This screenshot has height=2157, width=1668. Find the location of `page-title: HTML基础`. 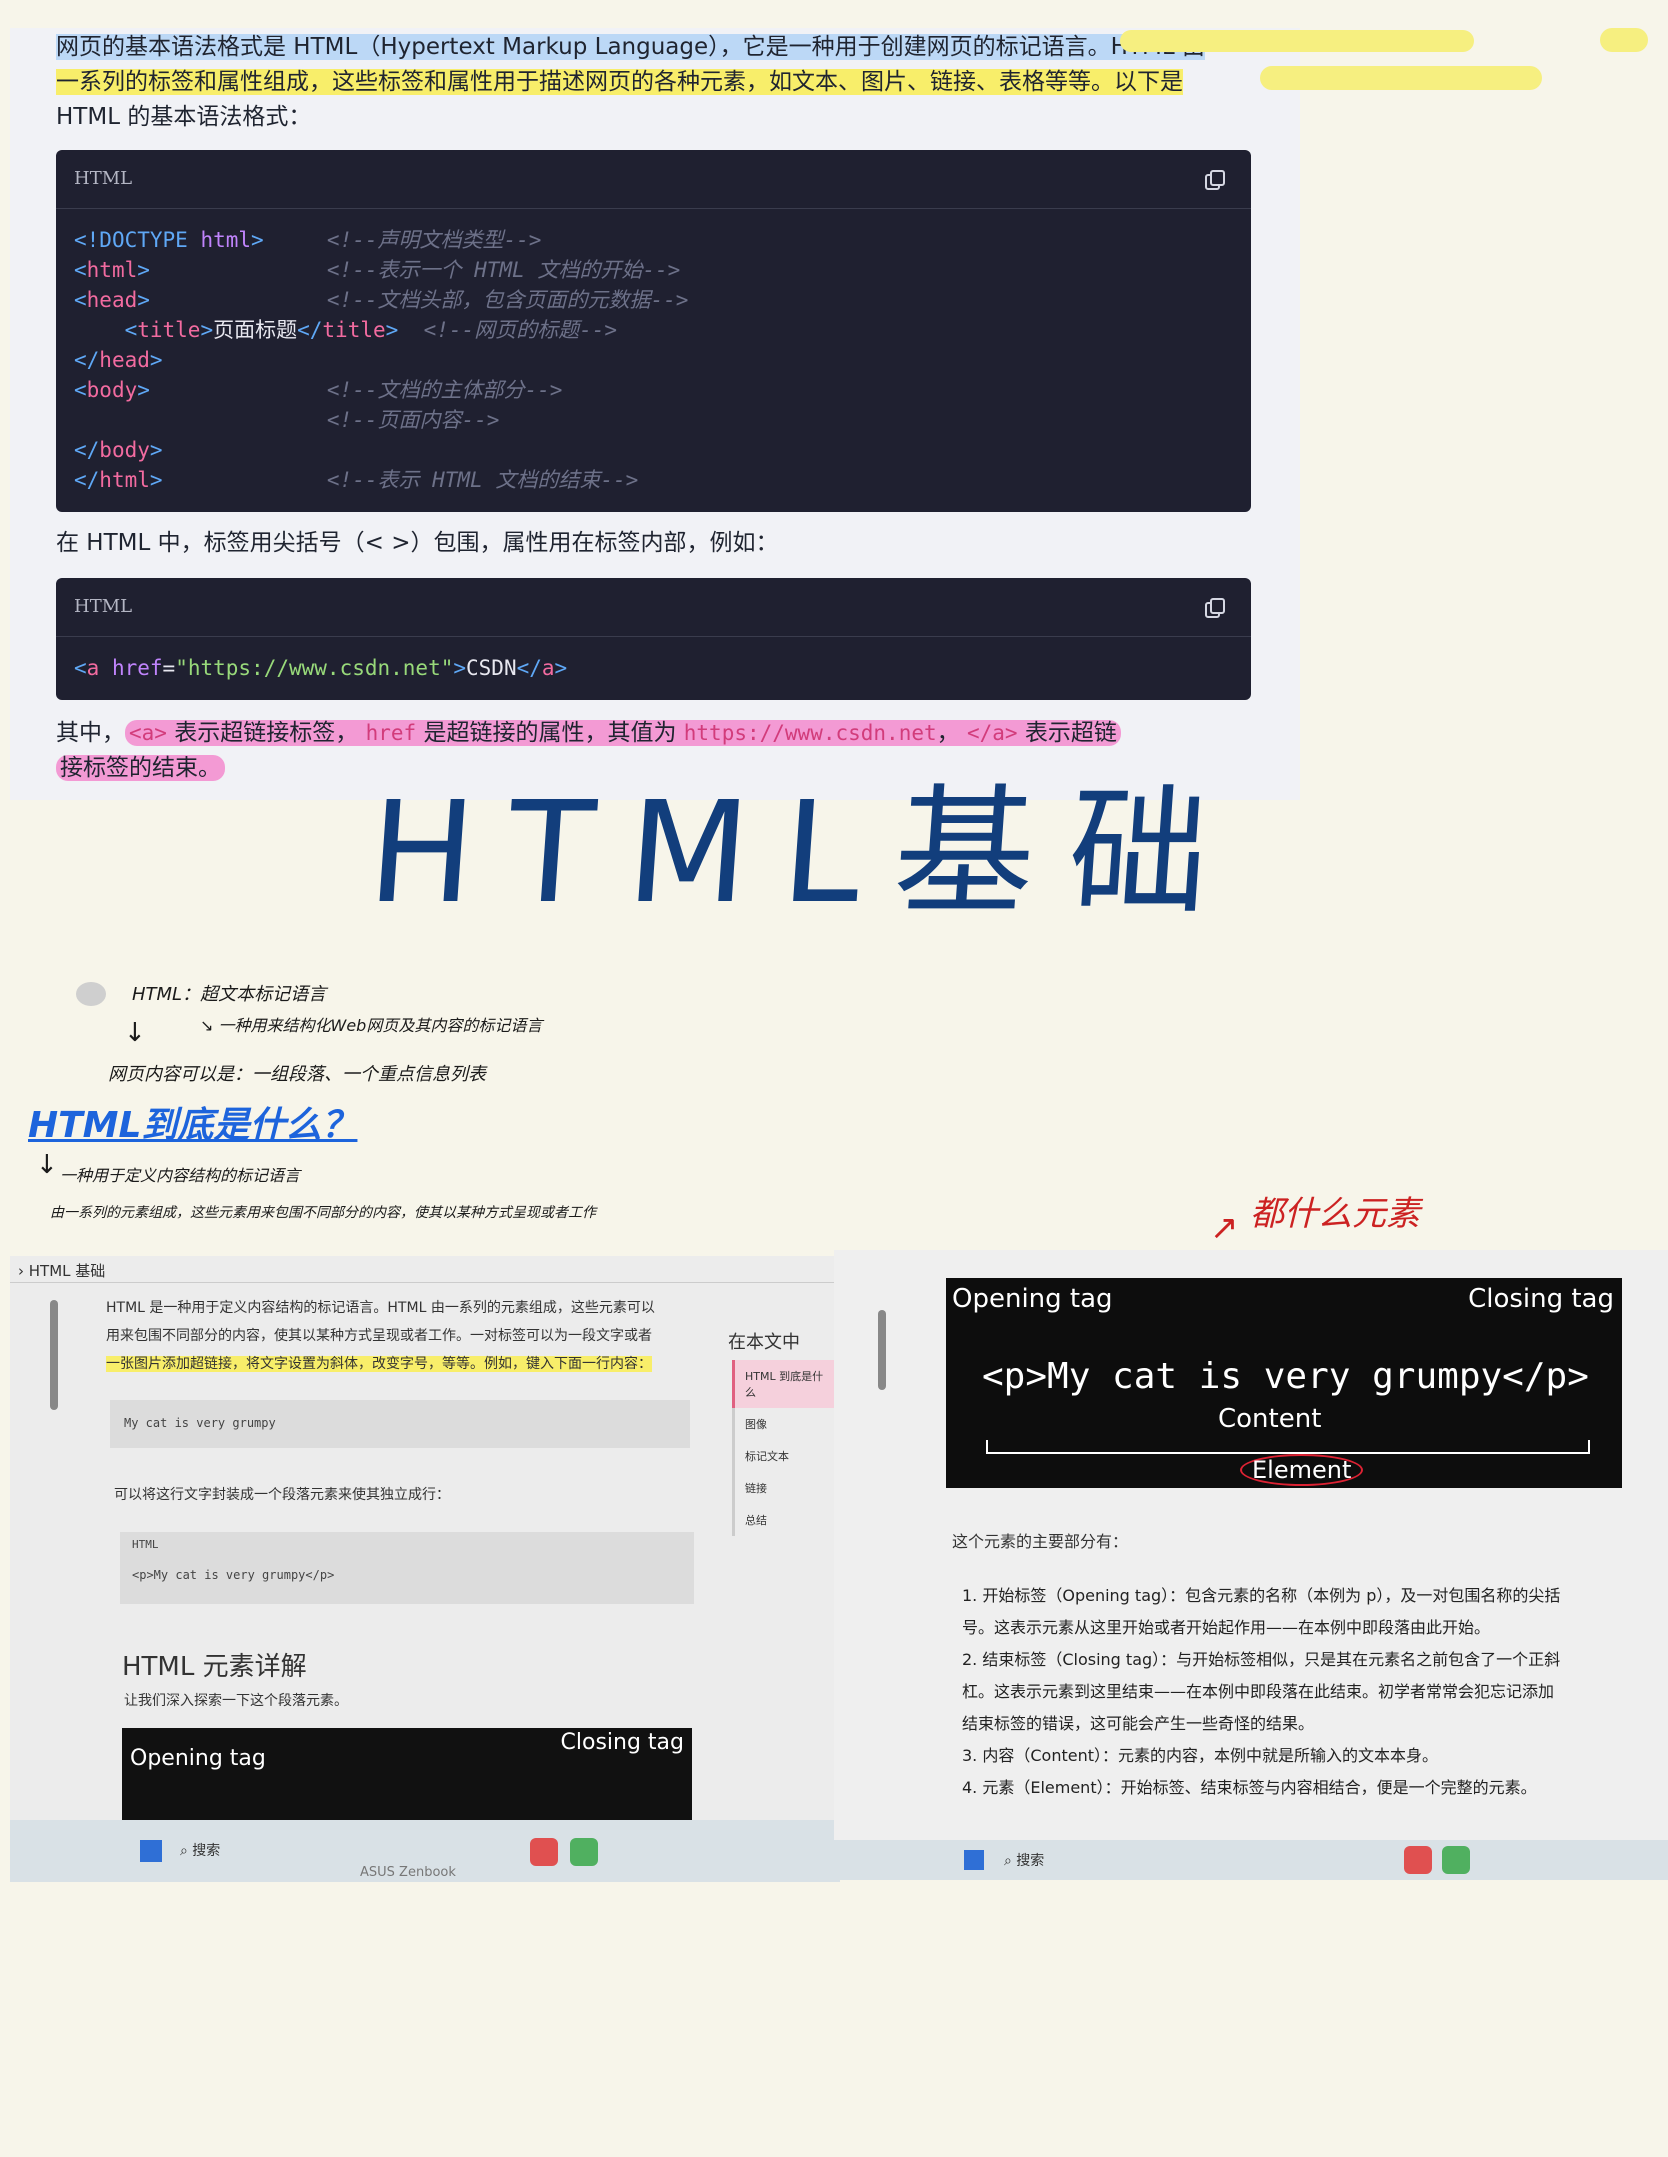

page-title: HTML基础 is located at coordinates (806, 853).